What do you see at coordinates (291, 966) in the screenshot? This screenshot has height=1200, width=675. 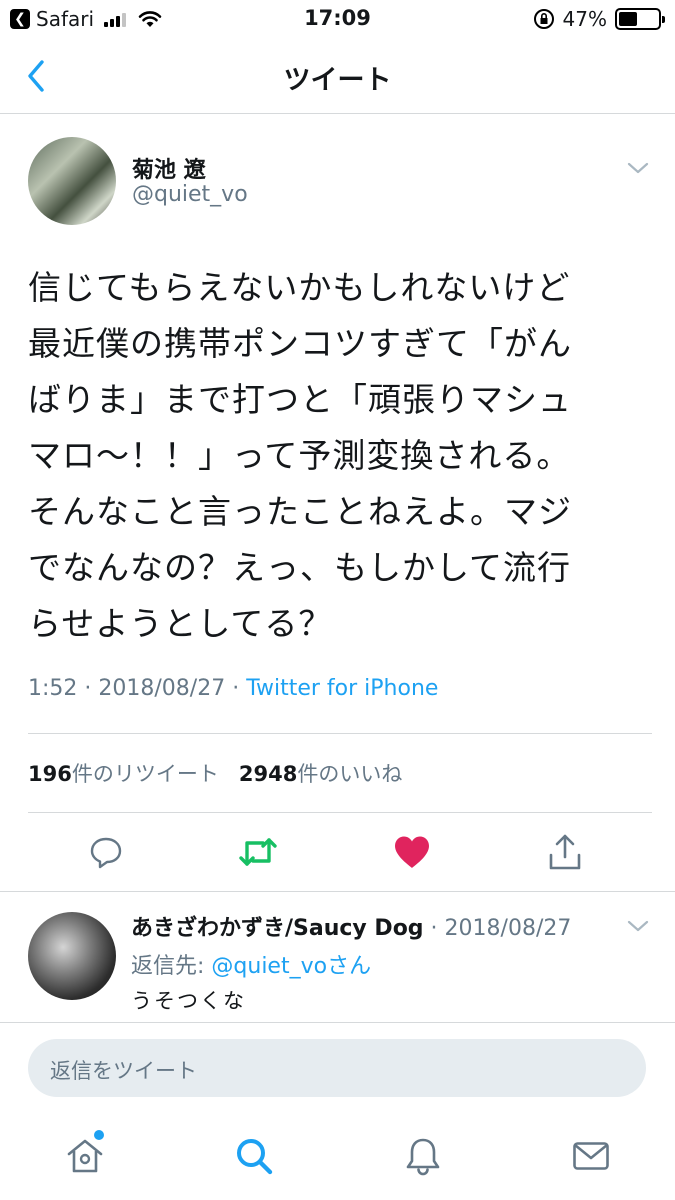 I see `reply-to-mention: @quiet_voさん` at bounding box center [291, 966].